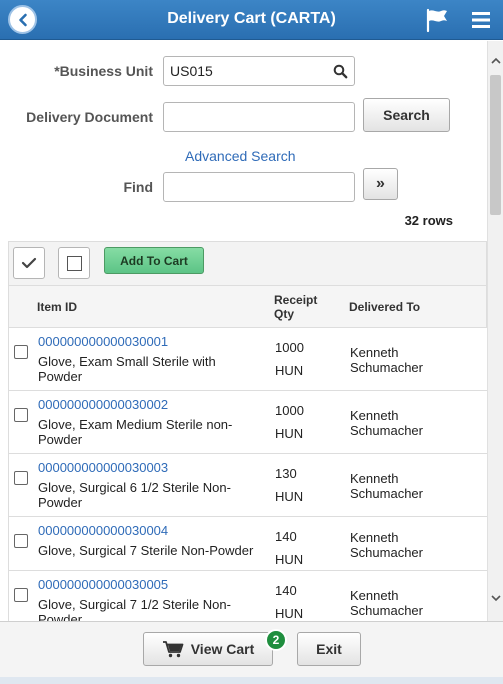 The width and height of the screenshot is (503, 684). I want to click on add-to-cart-button: Add To Cart, so click(154, 260).